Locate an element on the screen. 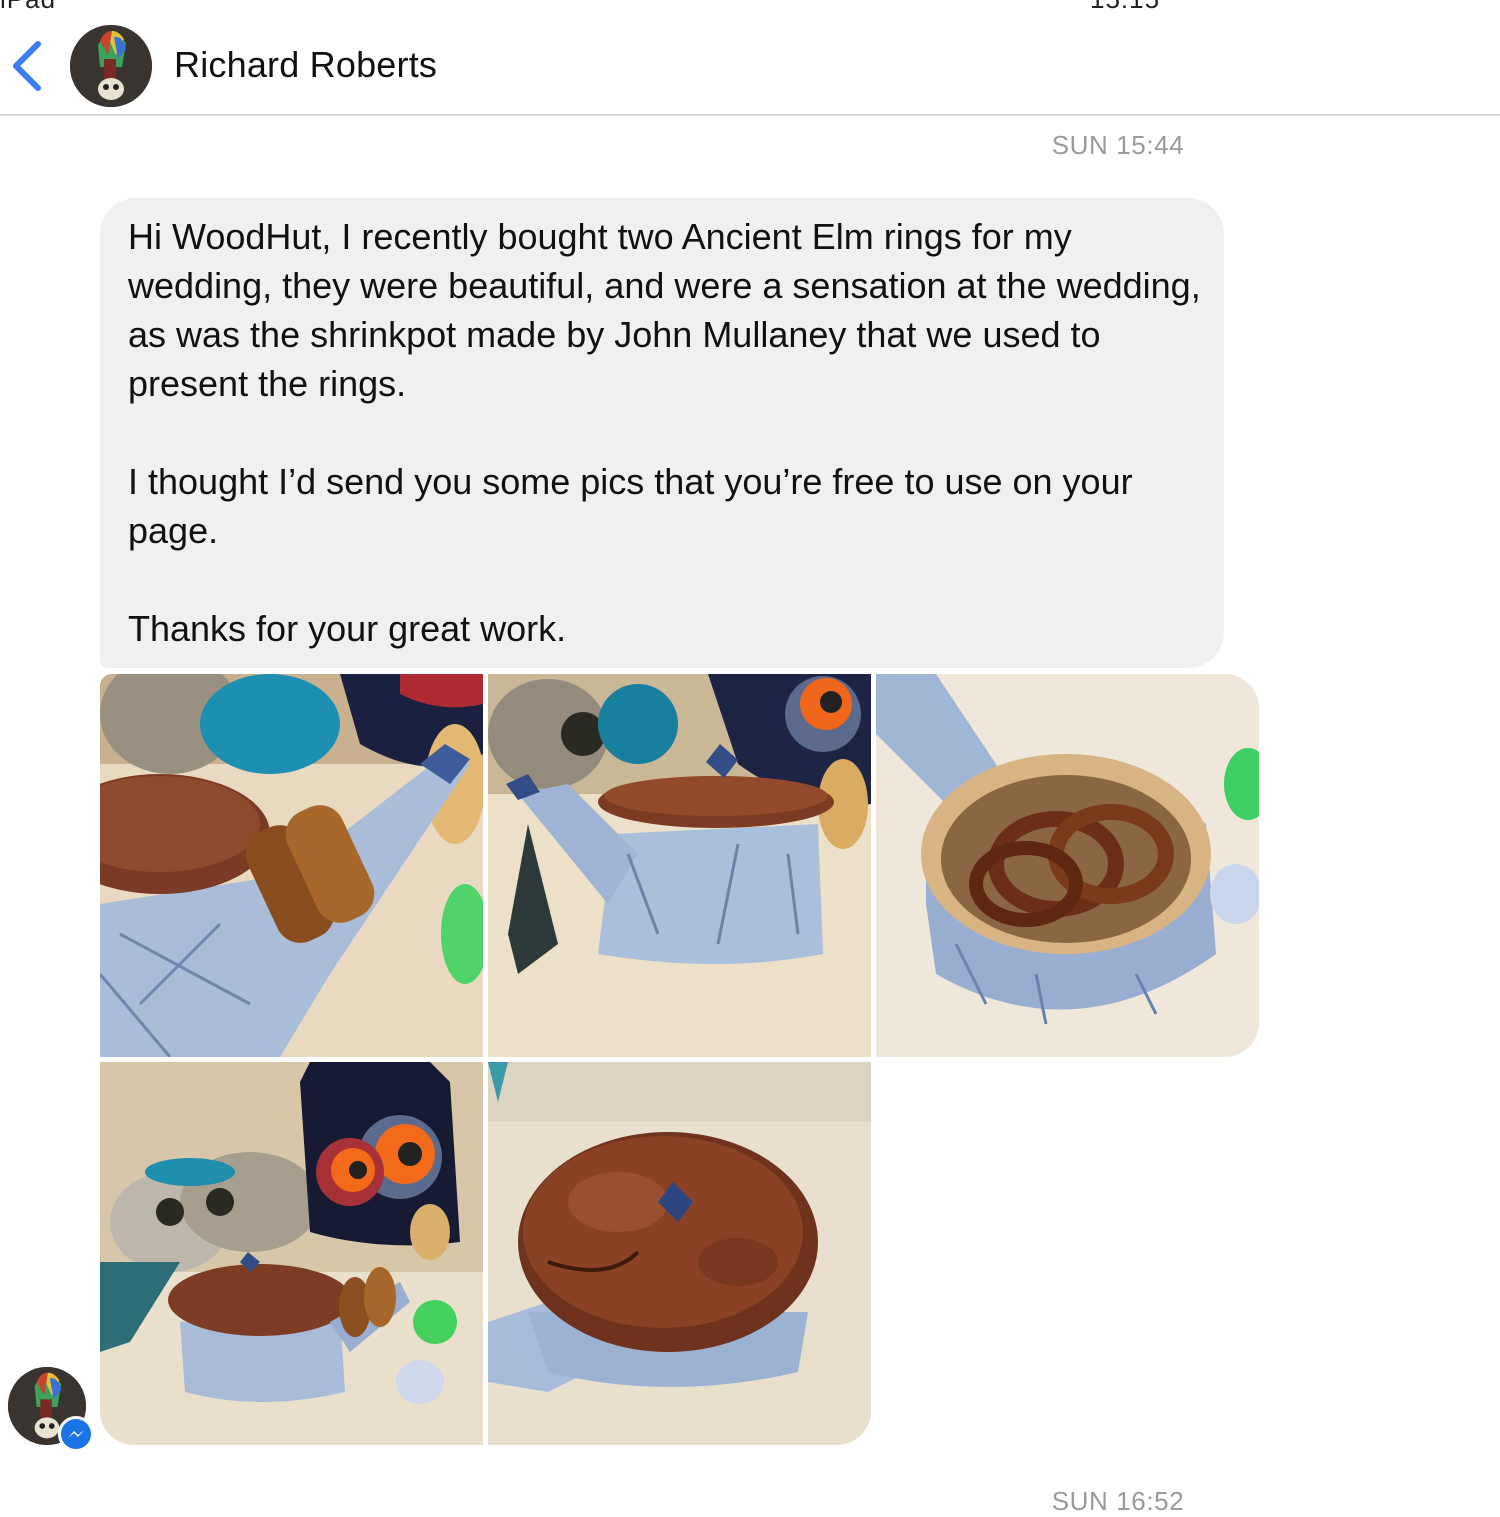 This screenshot has width=1500, height=1517. status-bar-clock: 15:15 is located at coordinates (1125, 7).